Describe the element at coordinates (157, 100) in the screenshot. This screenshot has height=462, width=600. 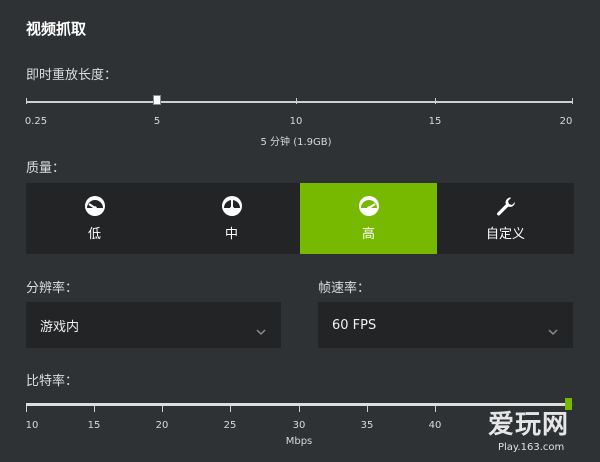
I see `replay-slider-thumb` at that location.